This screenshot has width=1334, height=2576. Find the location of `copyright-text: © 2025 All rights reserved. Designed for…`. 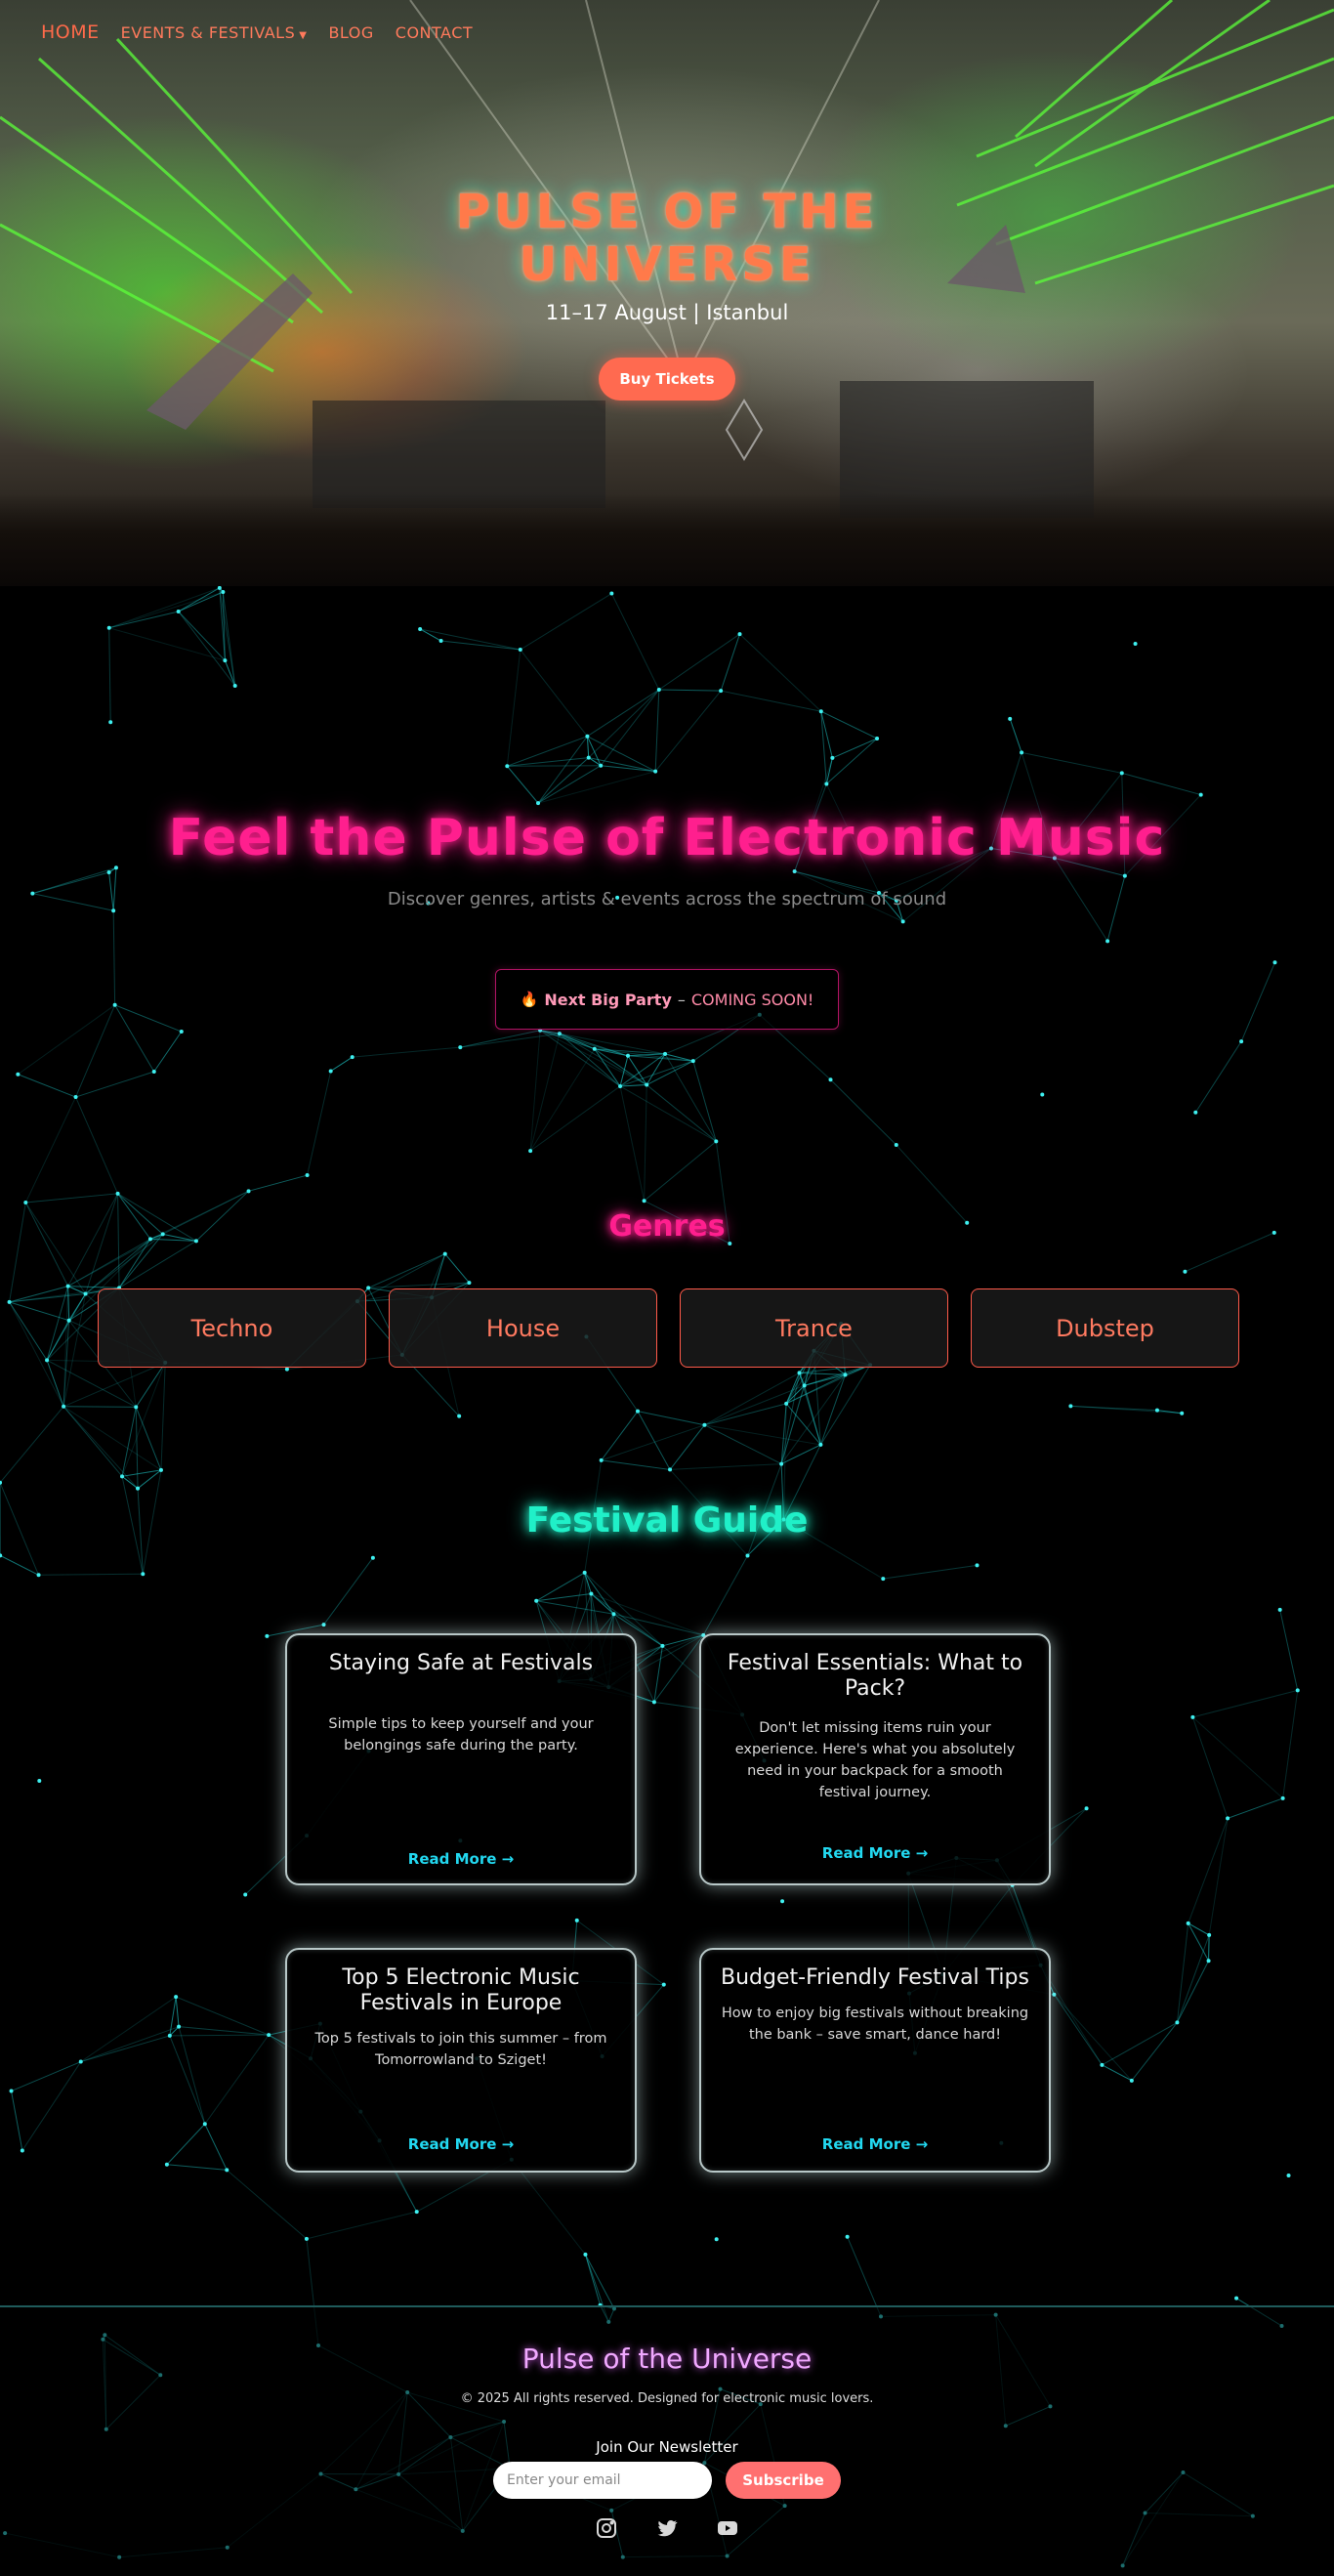

copyright-text: © 2025 All rights reserved. Designed for… is located at coordinates (667, 2398).